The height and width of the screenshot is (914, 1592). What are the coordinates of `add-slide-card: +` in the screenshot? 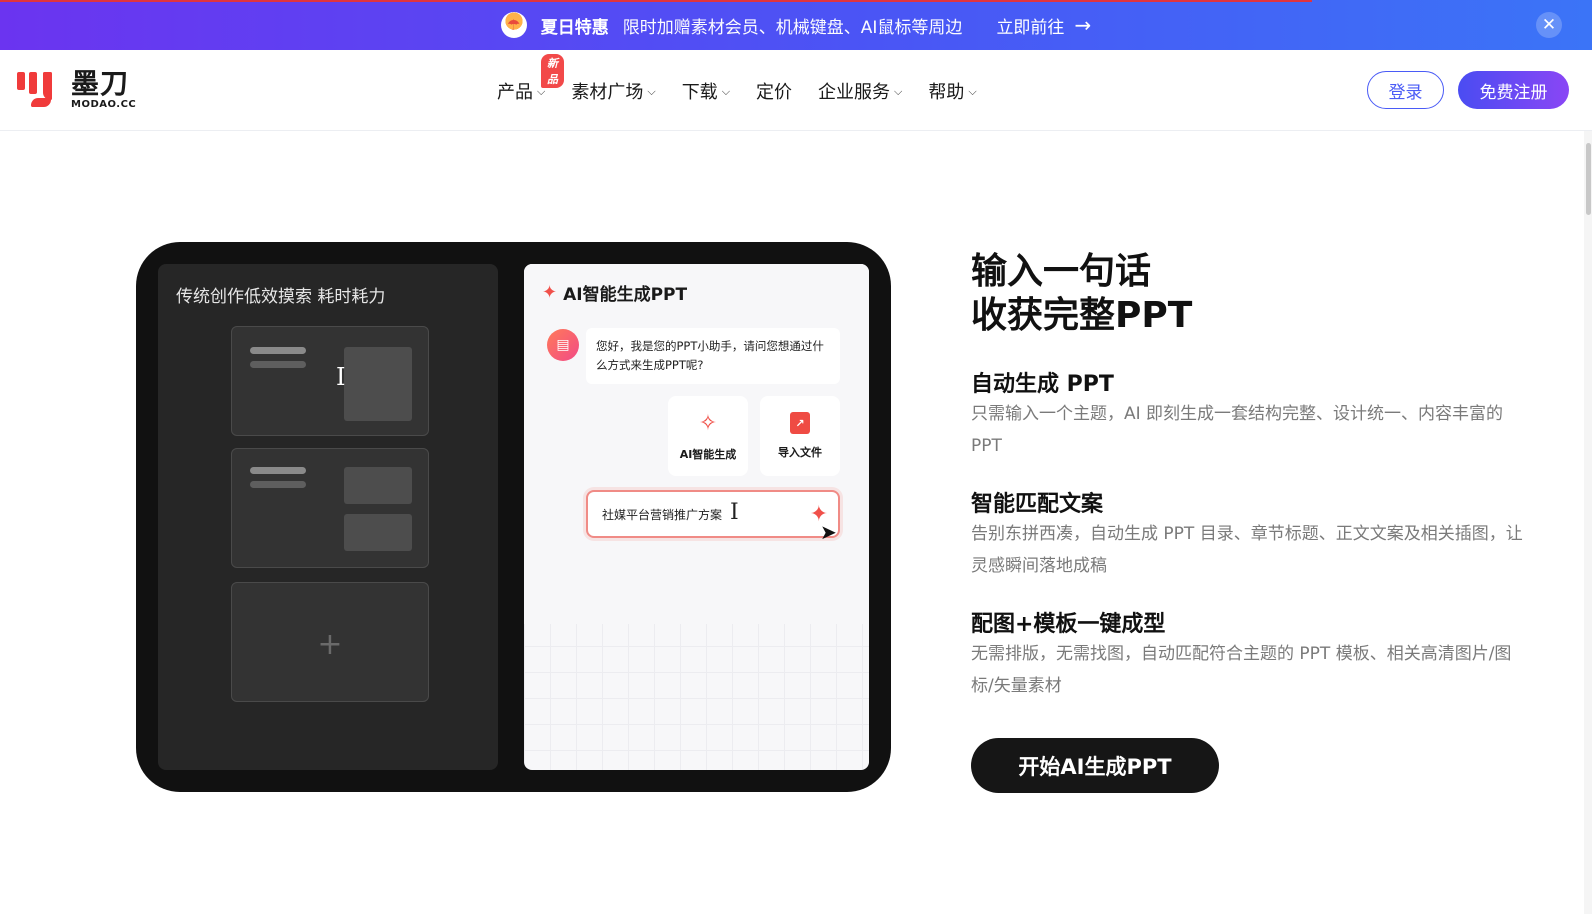 It's located at (330, 642).